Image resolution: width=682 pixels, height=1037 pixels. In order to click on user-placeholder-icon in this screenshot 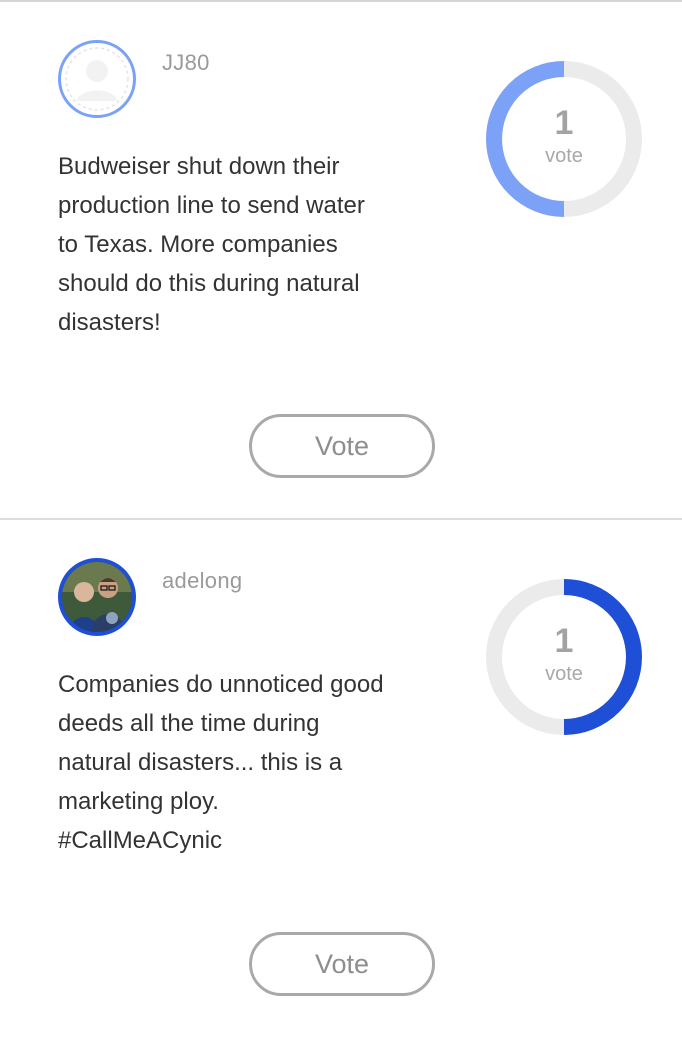, I will do `click(97, 79)`.